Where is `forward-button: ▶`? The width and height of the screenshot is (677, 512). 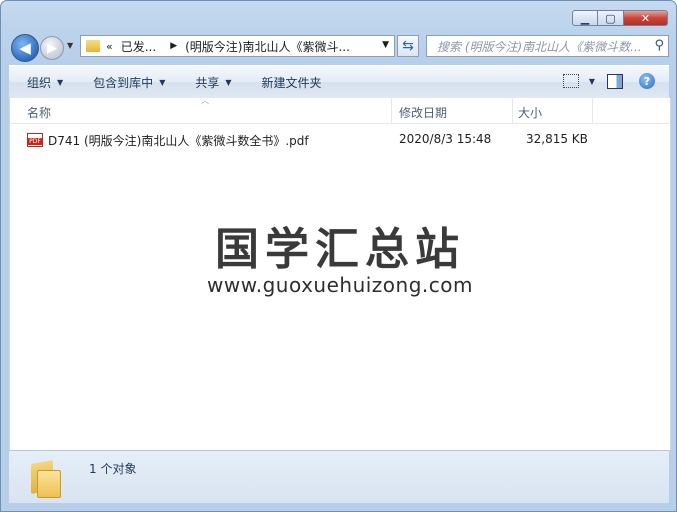 forward-button: ▶ is located at coordinates (52, 48).